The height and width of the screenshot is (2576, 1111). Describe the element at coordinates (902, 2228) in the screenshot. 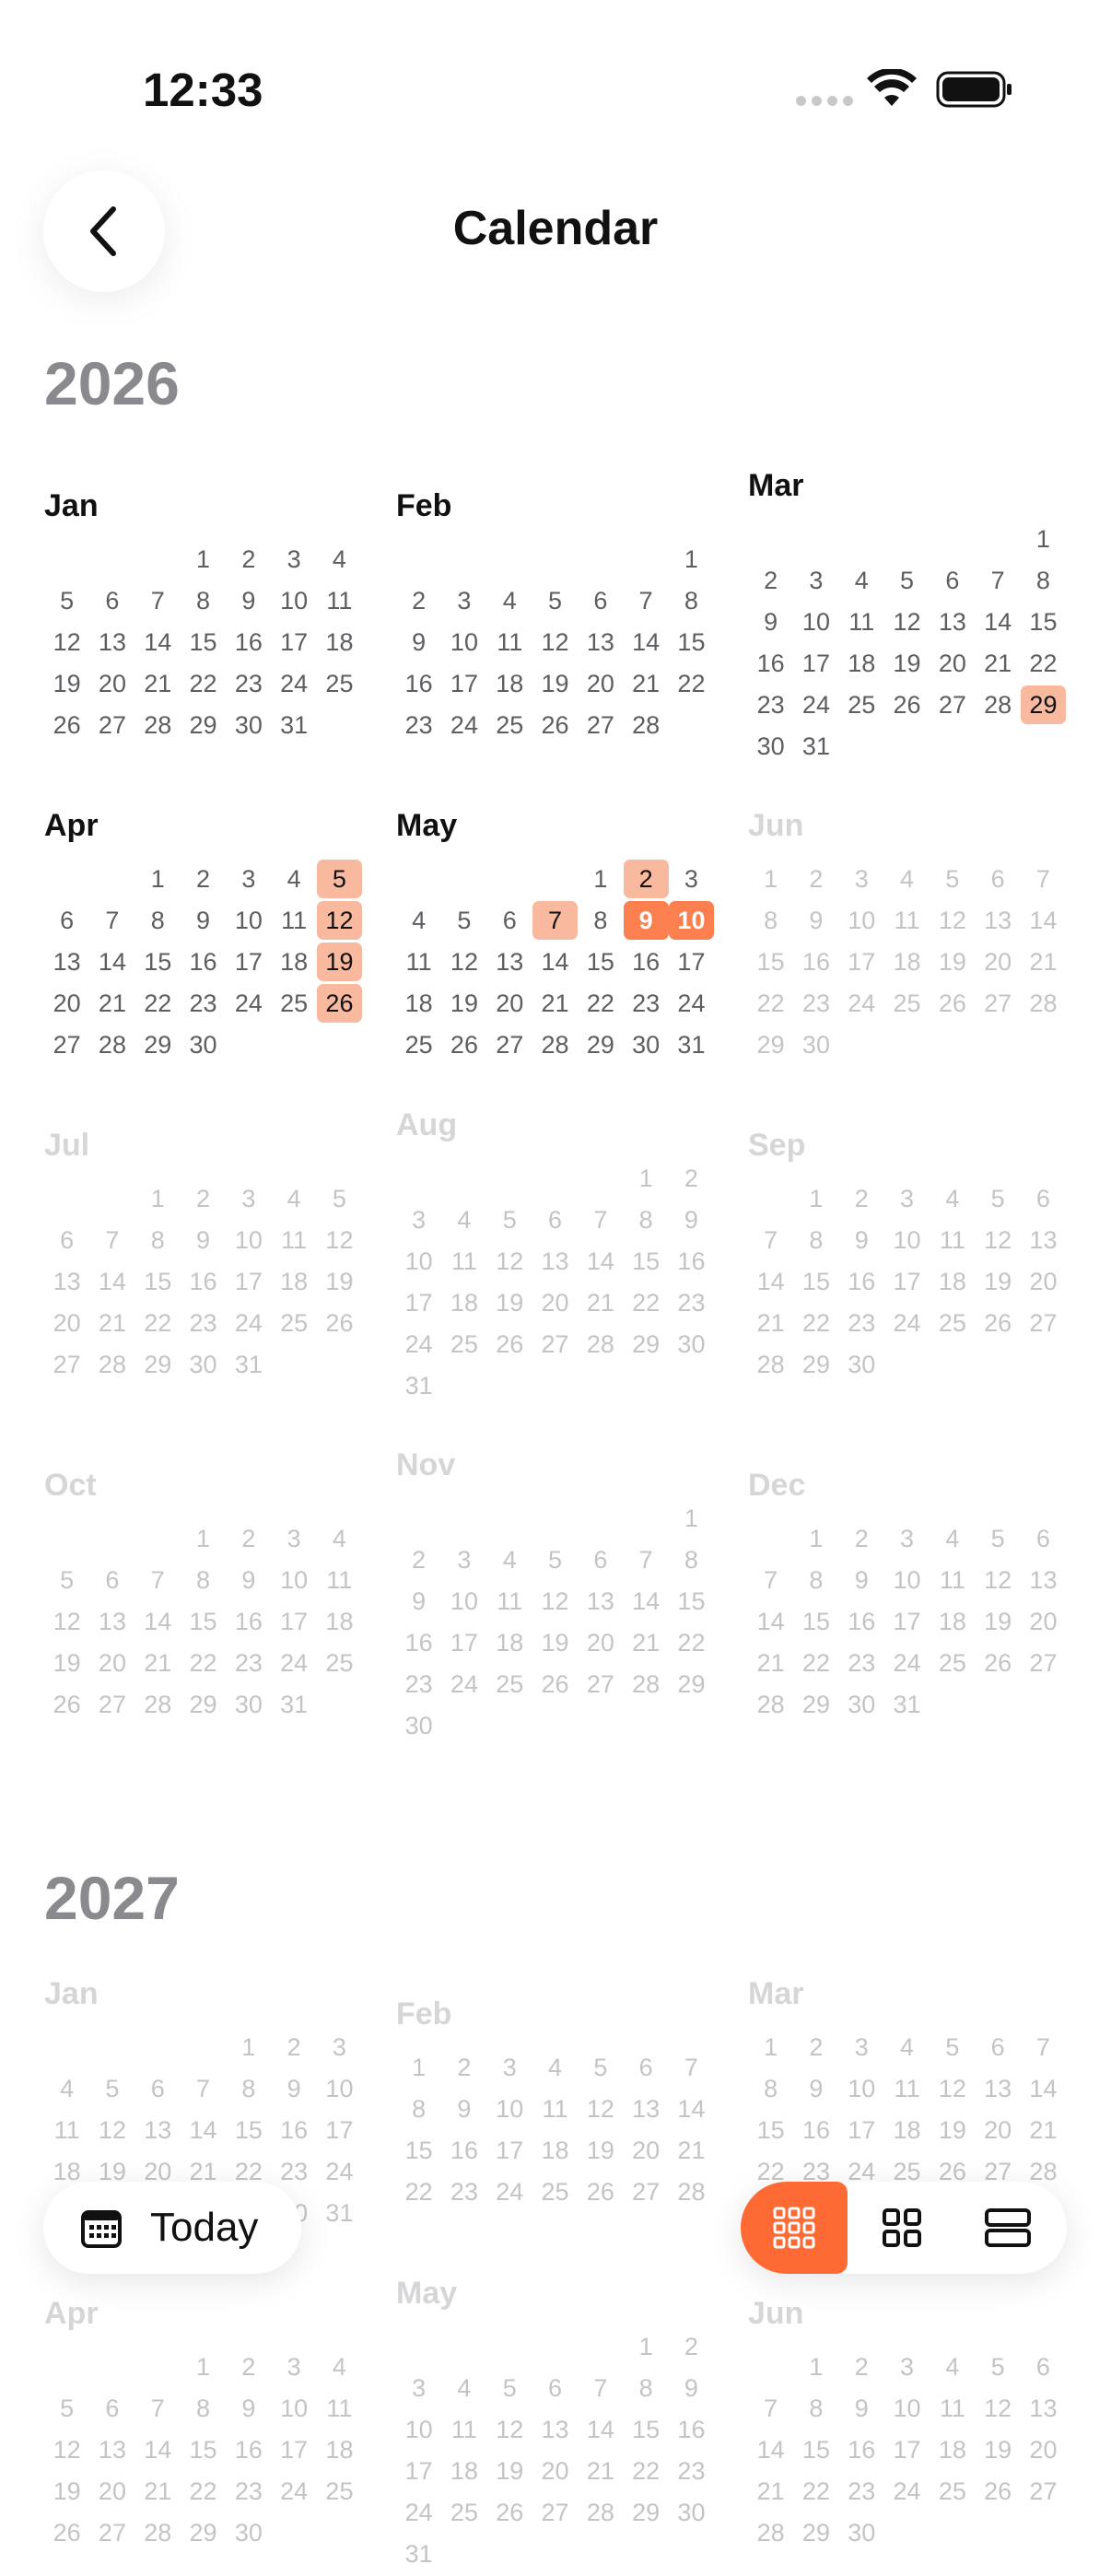

I see `quarter-grid-view-button` at that location.